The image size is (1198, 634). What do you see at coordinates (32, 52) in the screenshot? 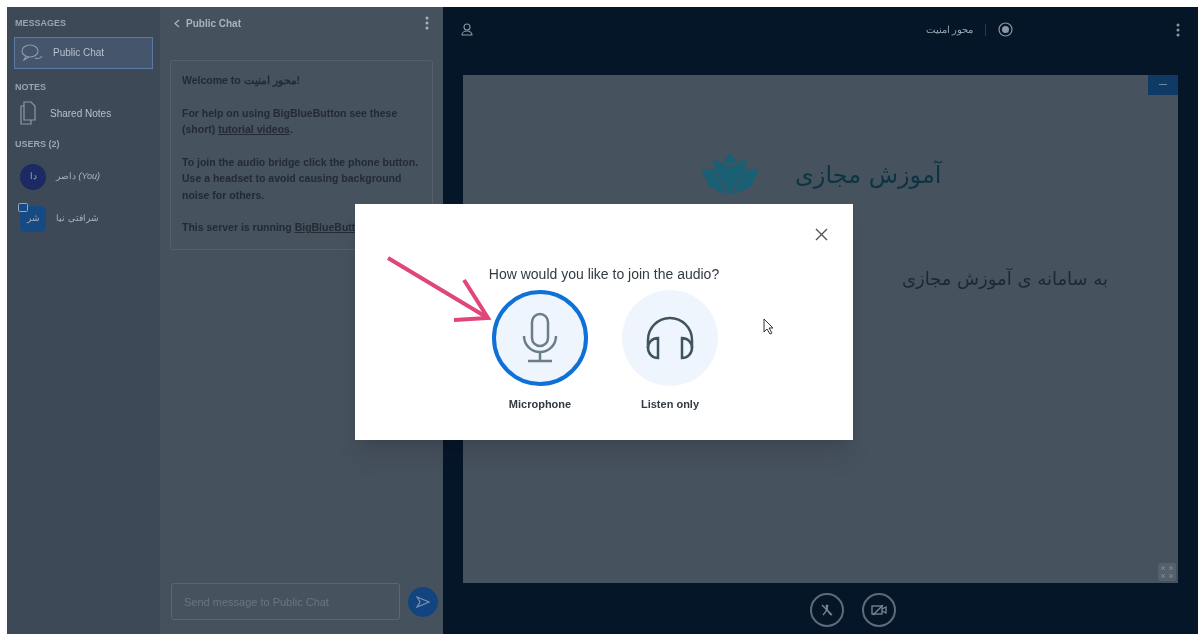
I see `chat-bubbles-icon` at bounding box center [32, 52].